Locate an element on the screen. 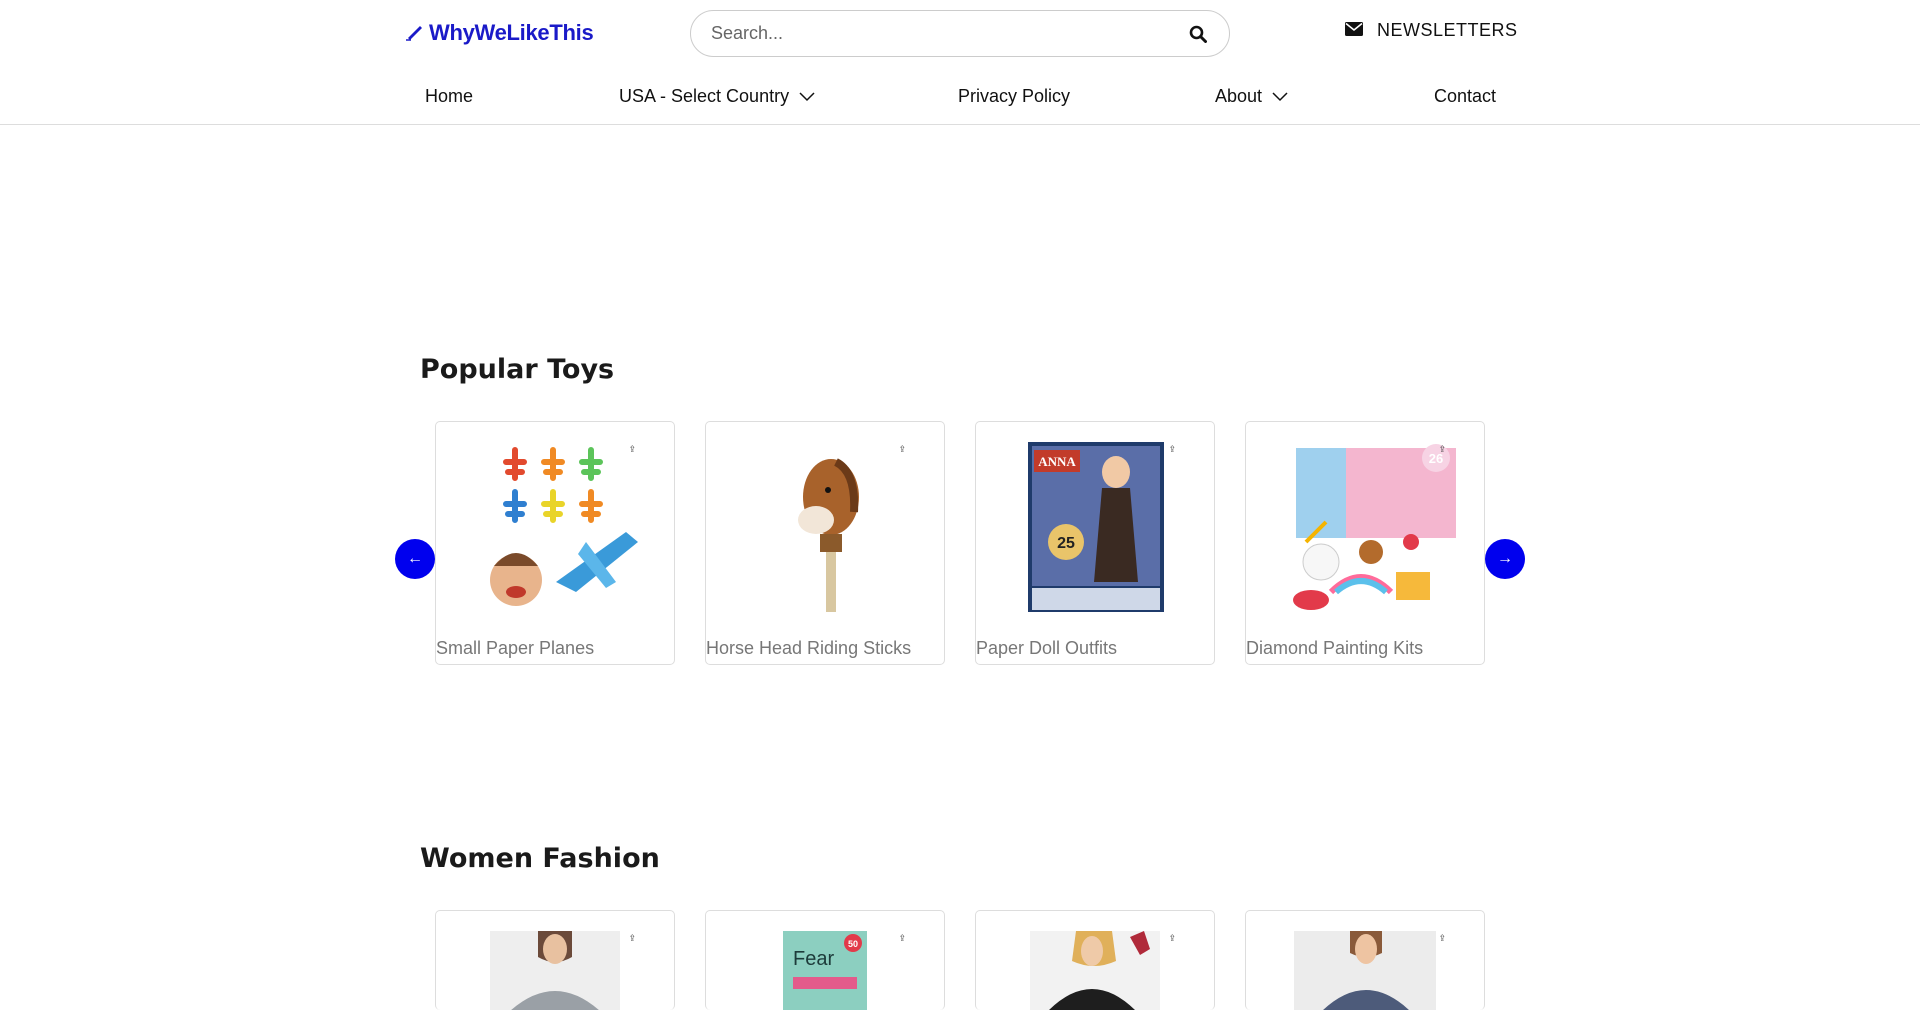  nav-item-country: USA - Select Country is located at coordinates (717, 96).